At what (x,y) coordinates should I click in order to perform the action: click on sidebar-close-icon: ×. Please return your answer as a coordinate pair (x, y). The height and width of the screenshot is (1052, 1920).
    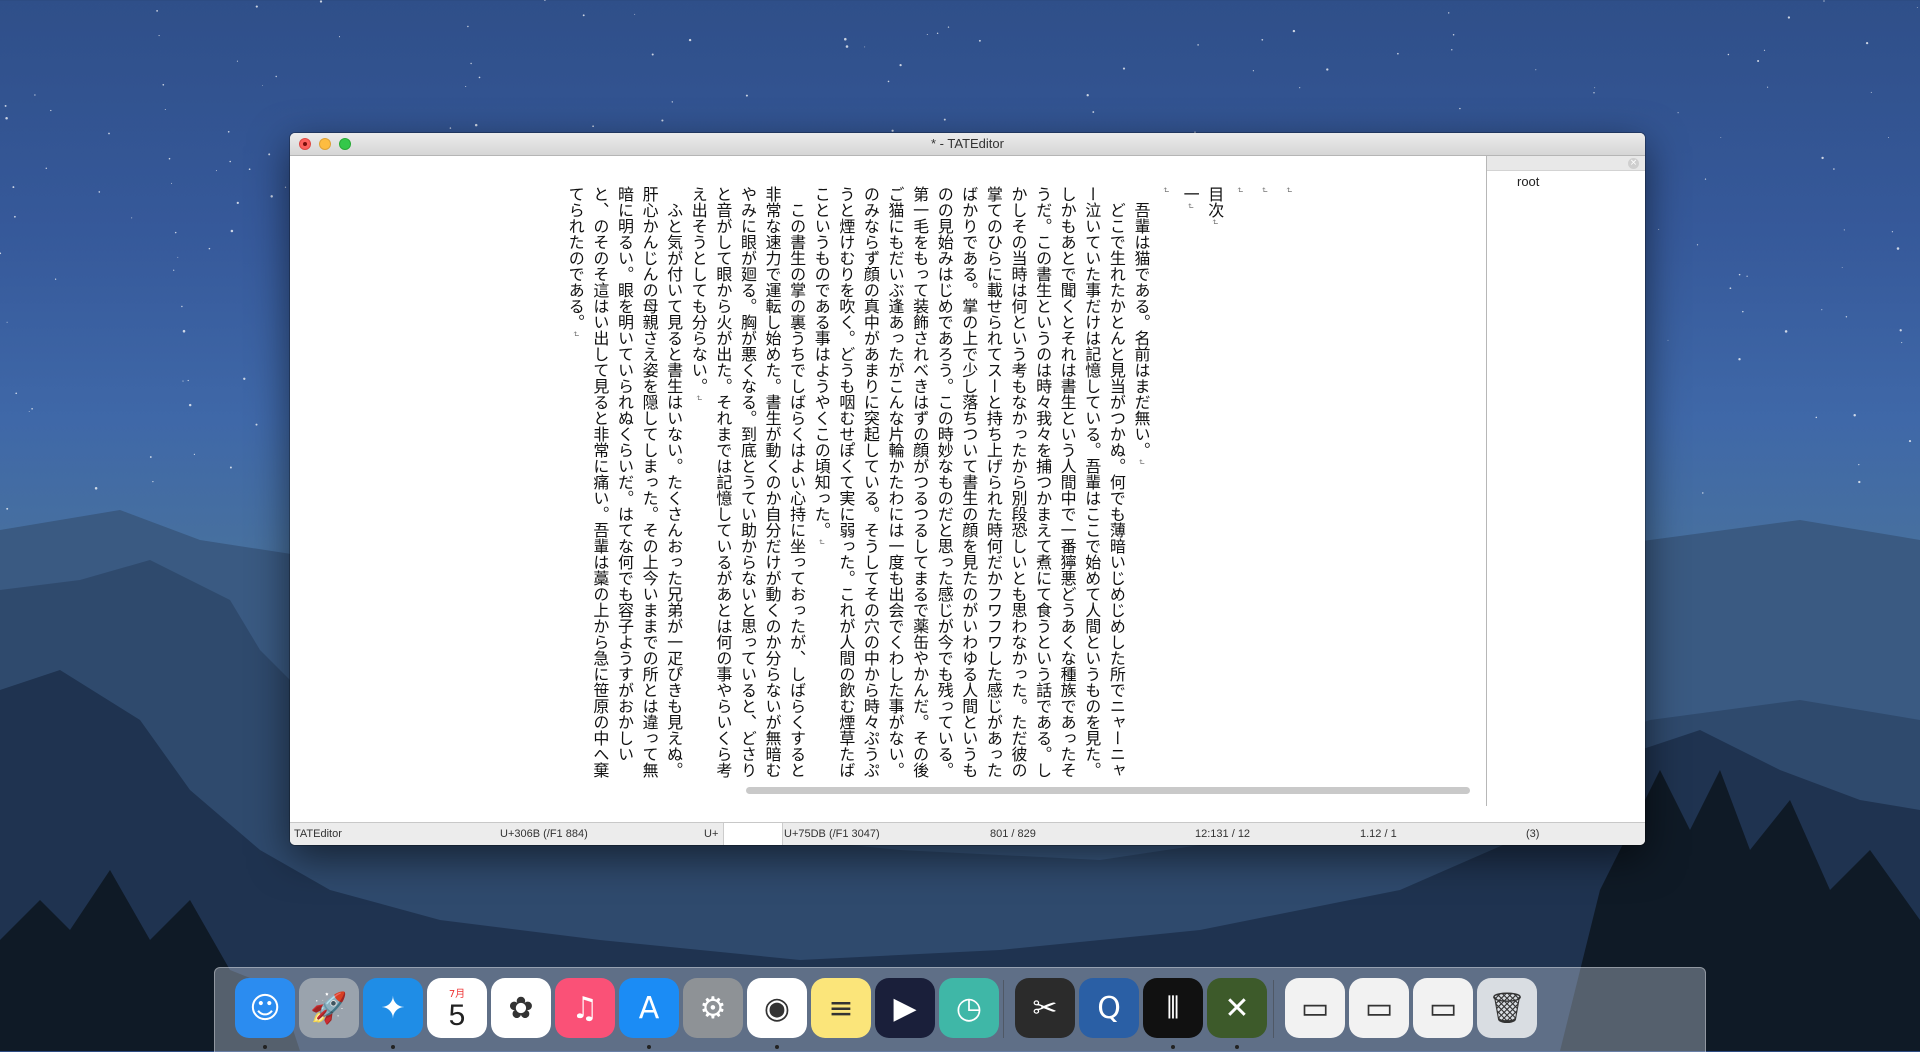
    Looking at the image, I should click on (1633, 163).